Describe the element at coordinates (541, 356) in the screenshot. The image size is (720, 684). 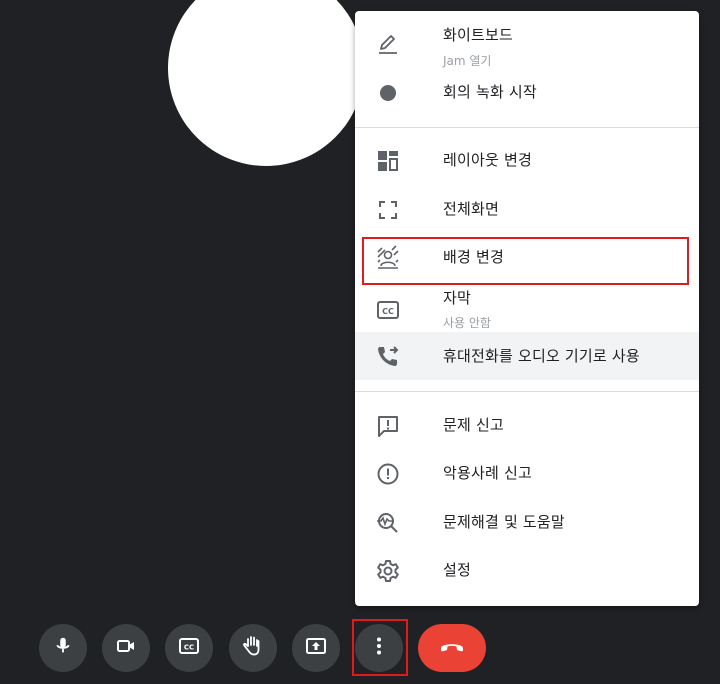
I see `menu-item-label: 휴대전화를 오디오 기기로 사용` at that location.